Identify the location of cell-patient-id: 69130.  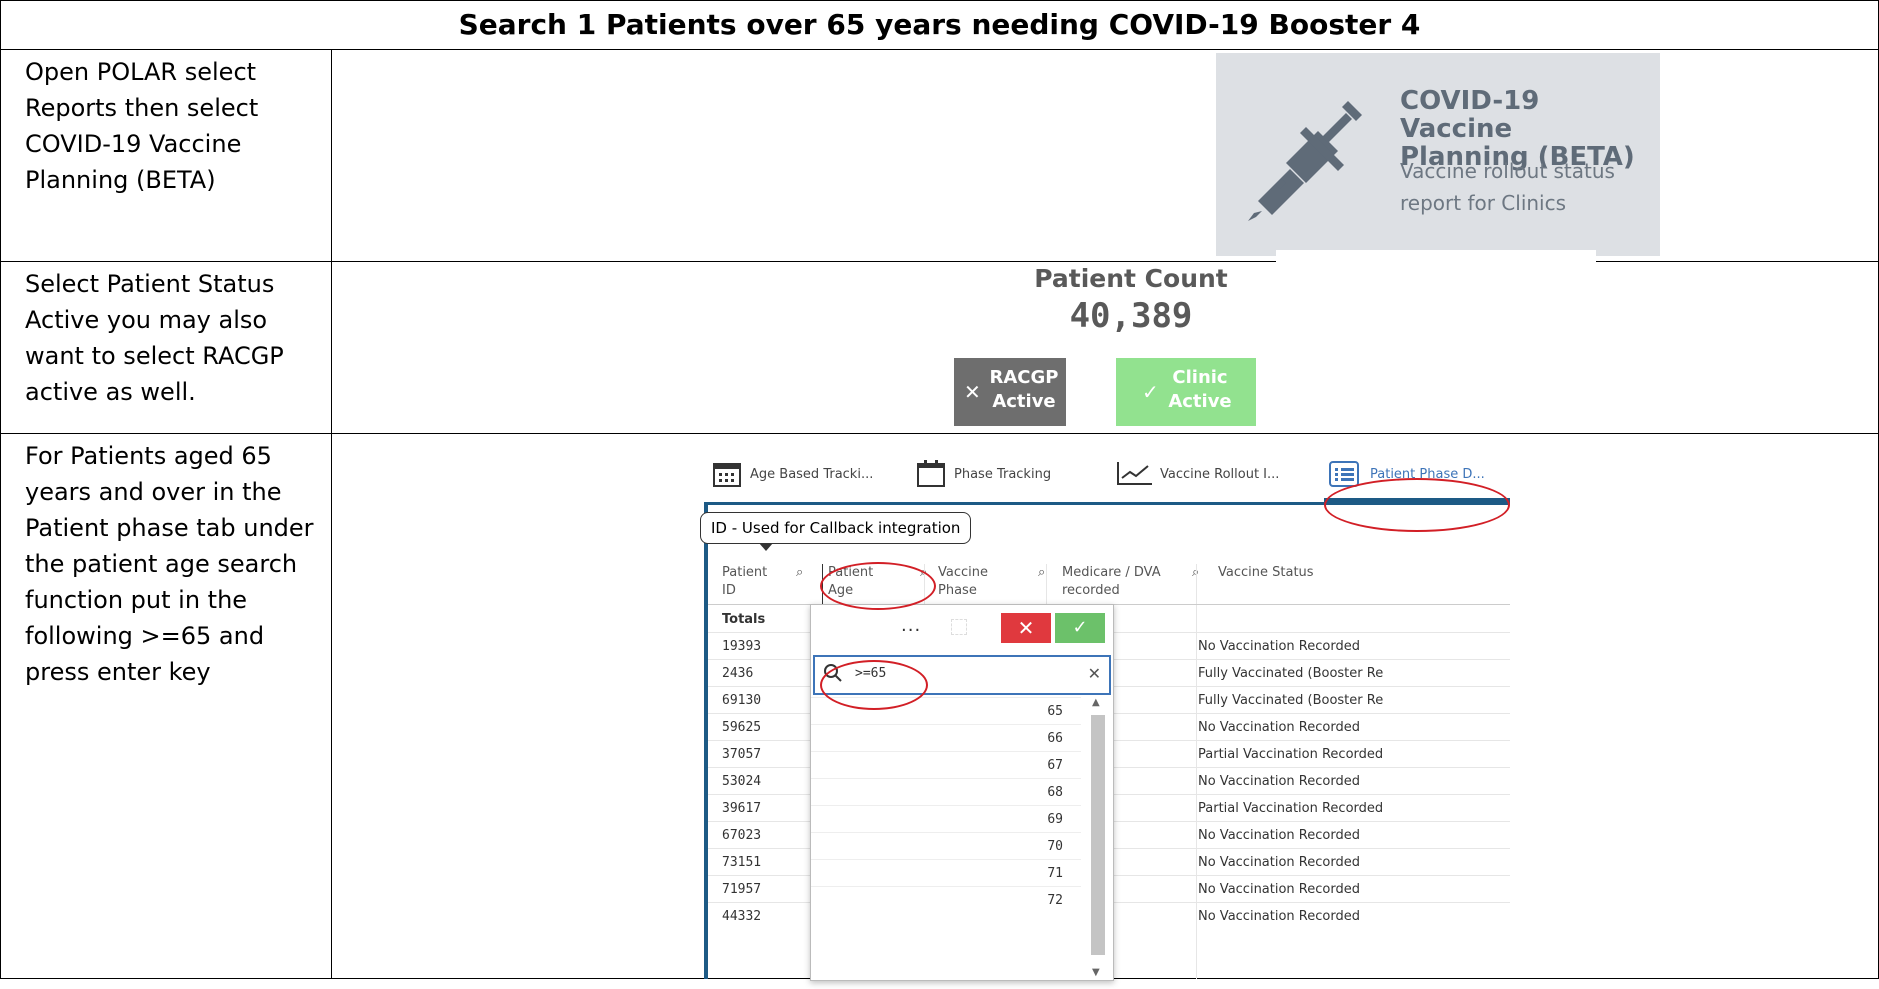
(742, 700).